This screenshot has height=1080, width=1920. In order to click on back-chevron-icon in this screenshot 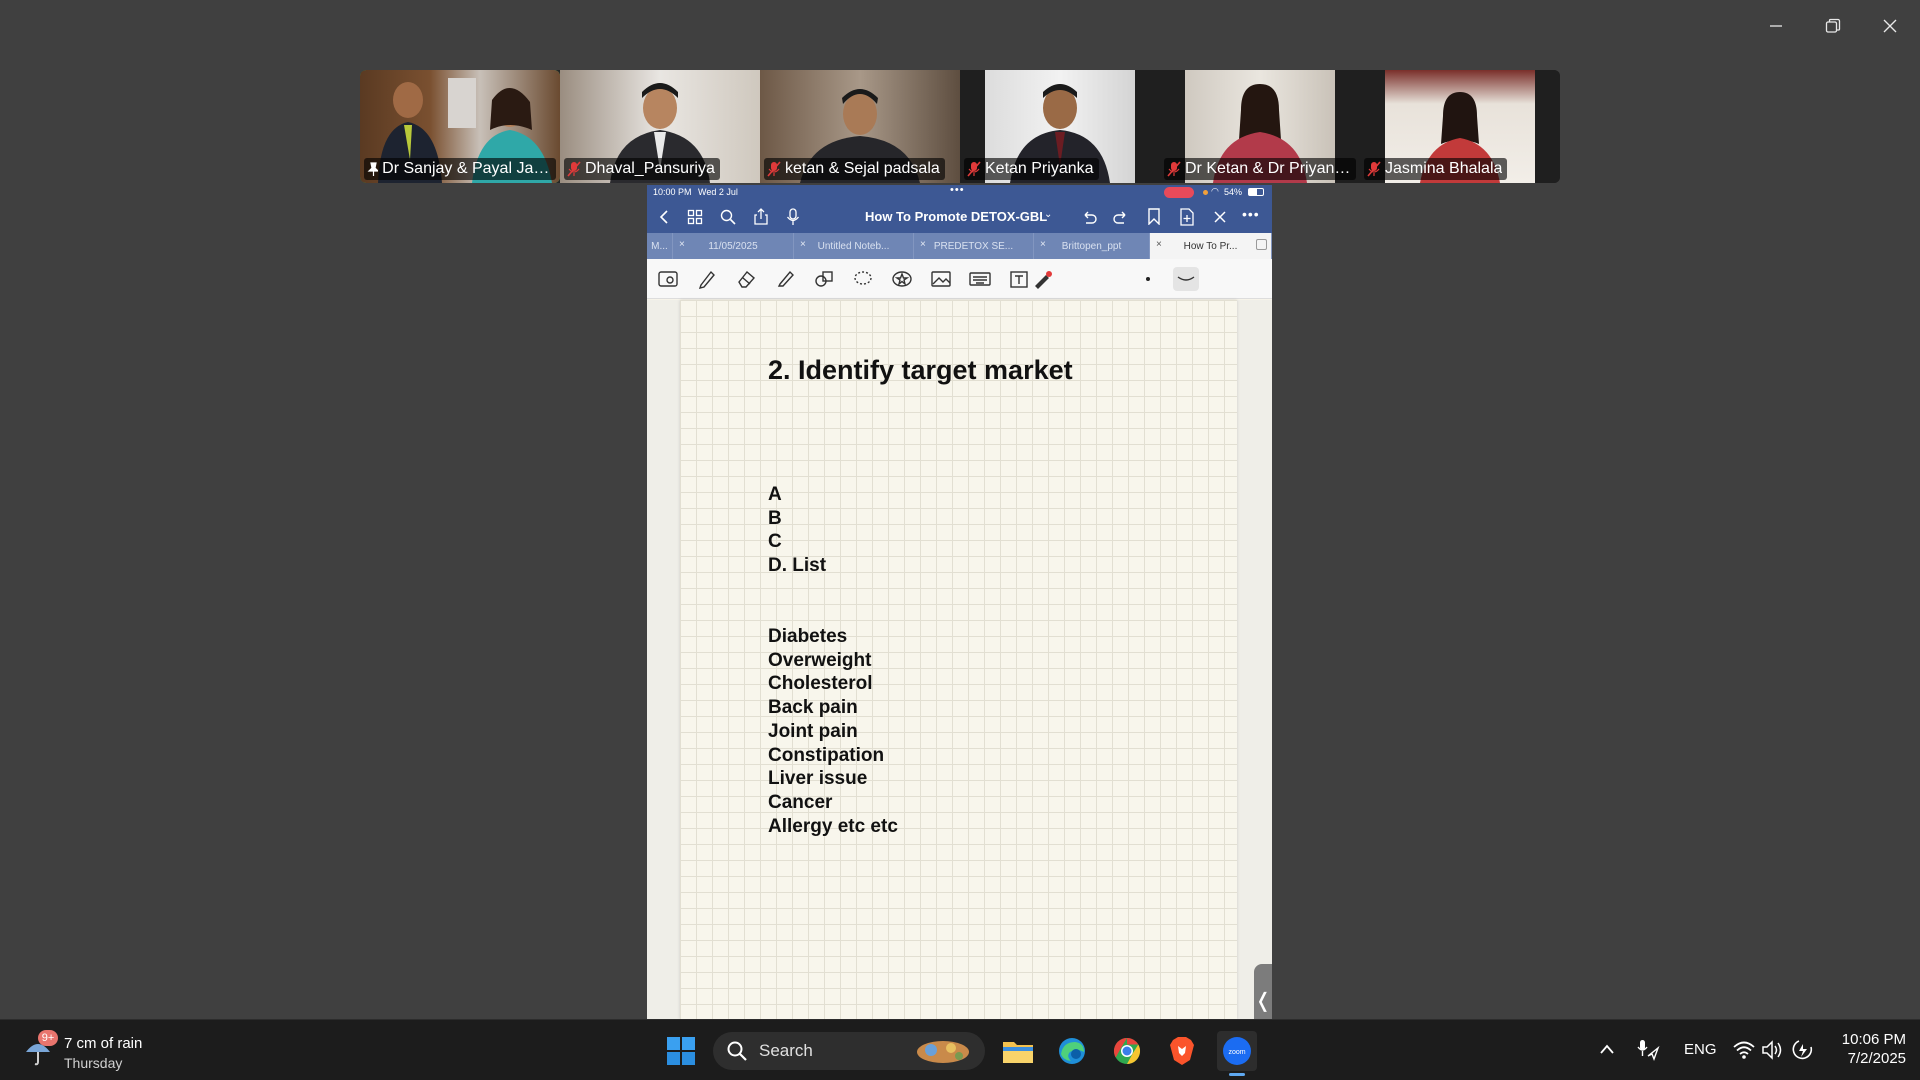, I will do `click(664, 217)`.